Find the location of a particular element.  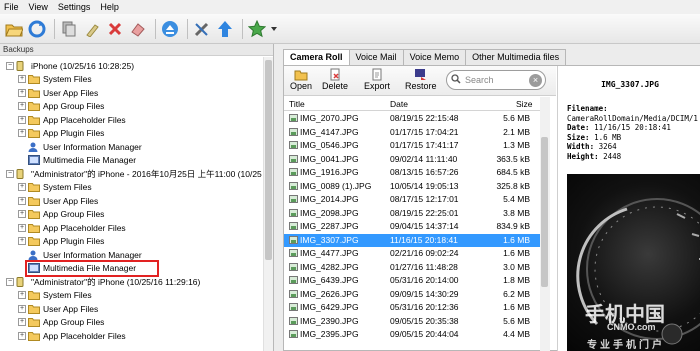

table-row: IMG_2626.JPG 09/09/15 14:30:29 6.2 MB is located at coordinates (412, 294).